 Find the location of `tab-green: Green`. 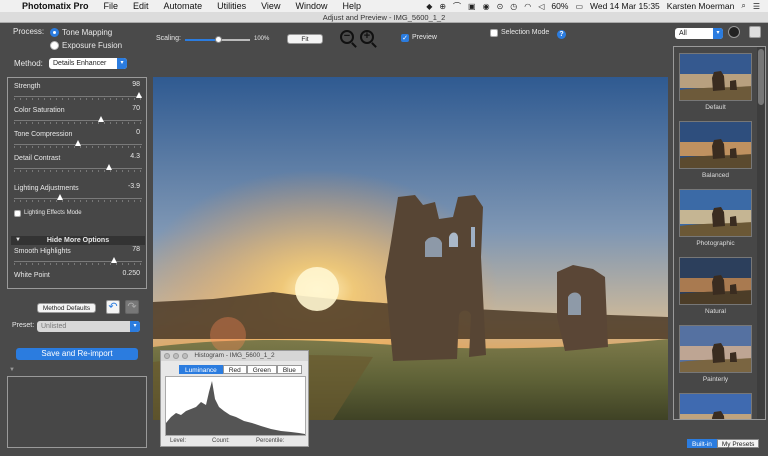

tab-green: Green is located at coordinates (261, 369).